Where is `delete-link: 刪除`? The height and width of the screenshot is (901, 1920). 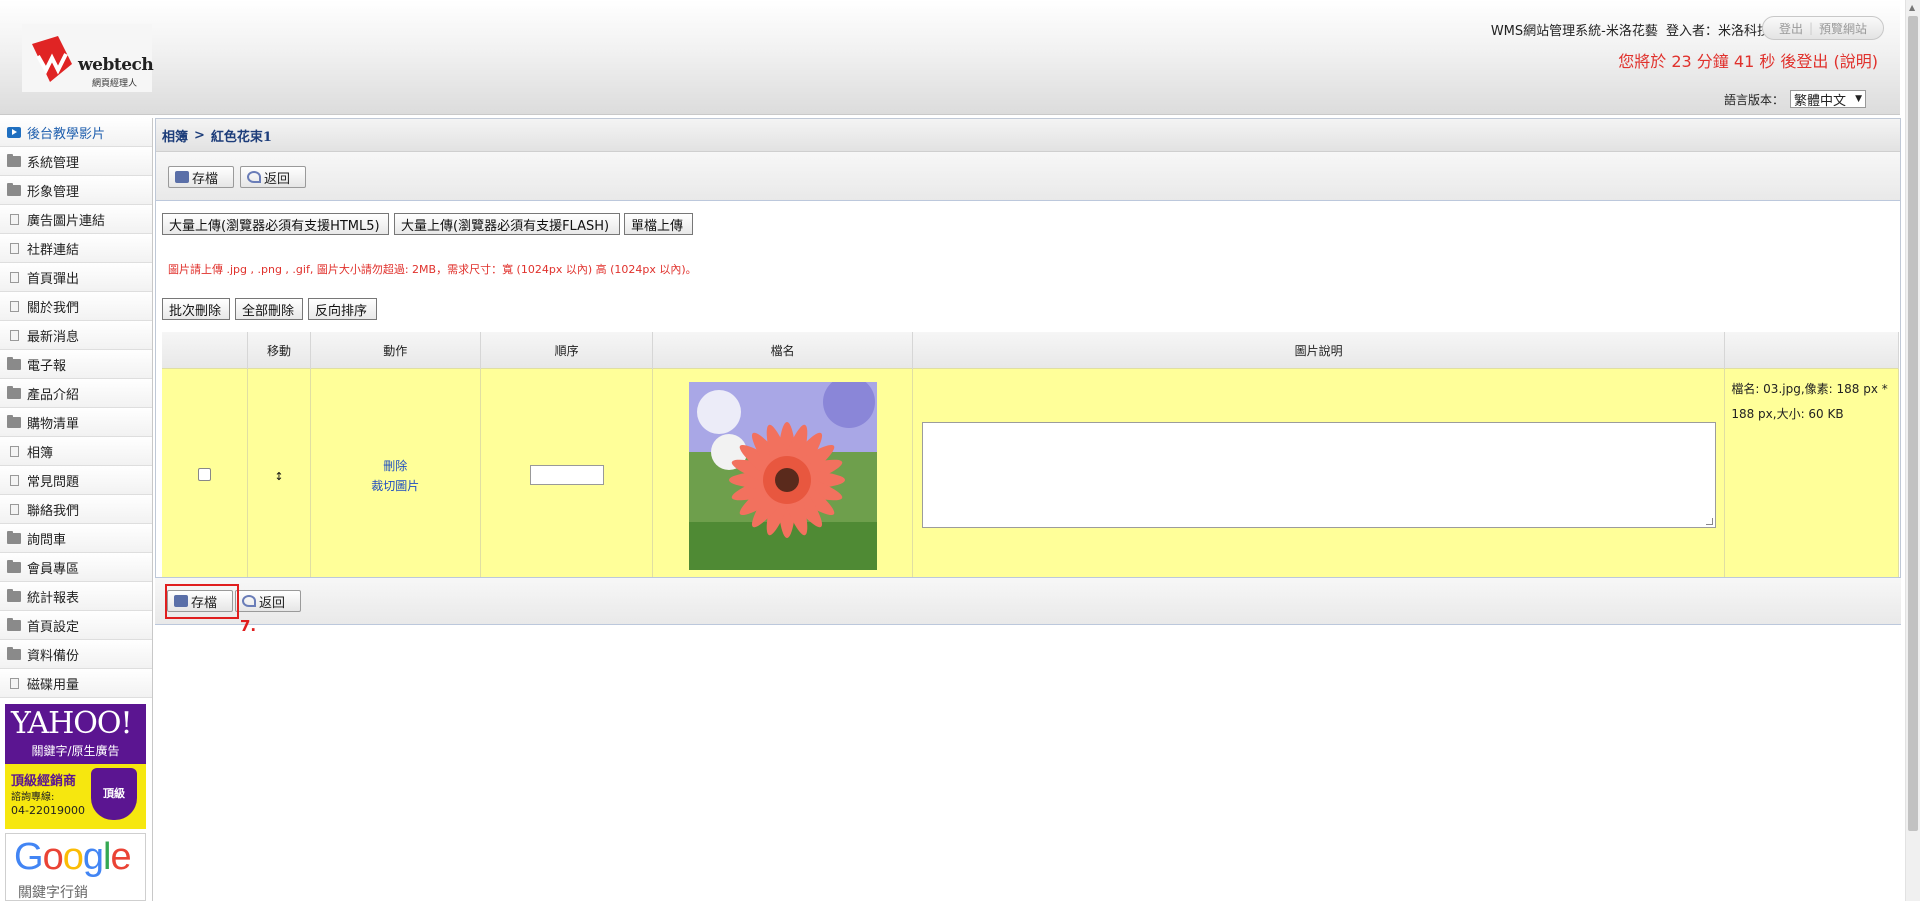
delete-link: 刪除 is located at coordinates (395, 466).